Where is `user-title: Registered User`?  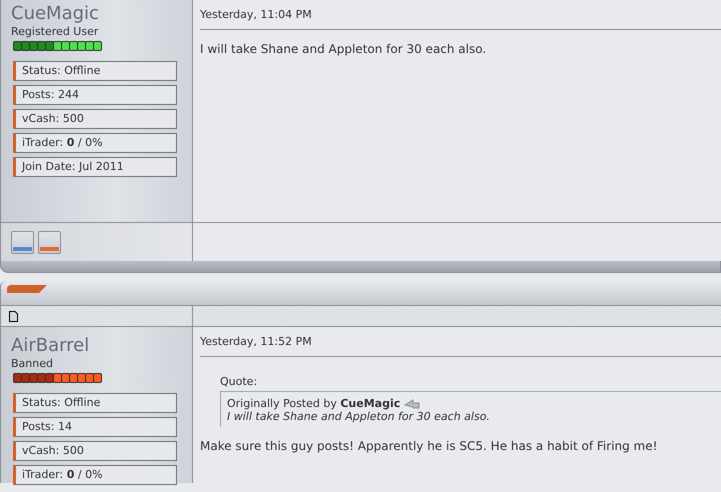 user-title: Registered User is located at coordinates (55, 32).